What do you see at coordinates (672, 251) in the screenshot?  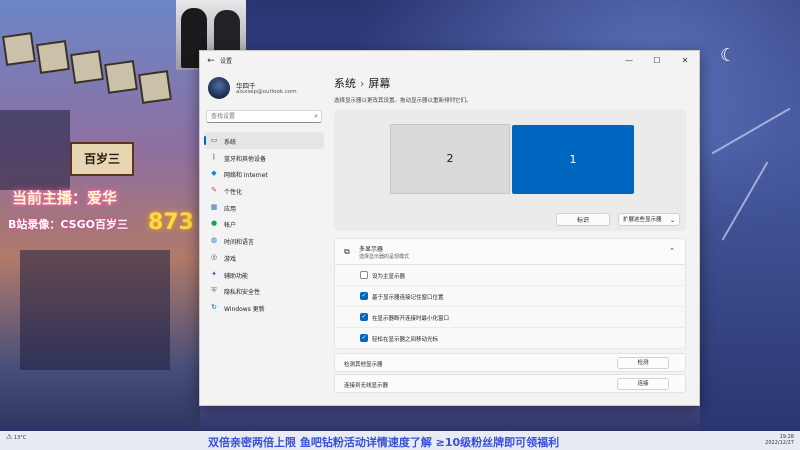 I see `chevron-up-icon: ⌃` at bounding box center [672, 251].